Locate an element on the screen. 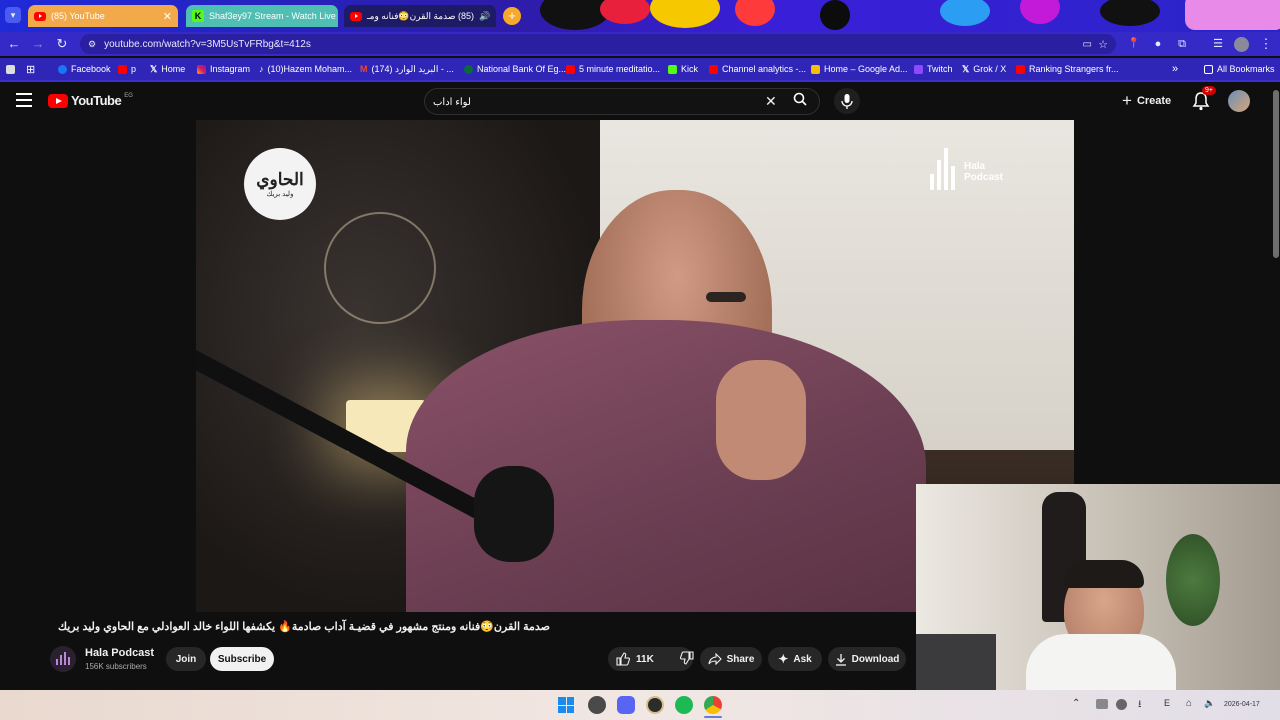  tab-youtube-home: (85) YouTube ✕ is located at coordinates (103, 16).